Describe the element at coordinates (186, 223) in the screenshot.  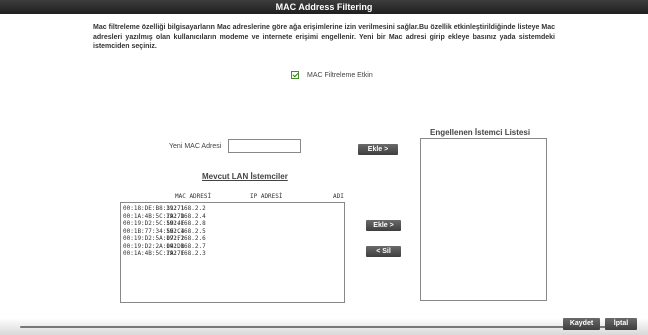
I see `client-ip: 192.168.2.8` at that location.